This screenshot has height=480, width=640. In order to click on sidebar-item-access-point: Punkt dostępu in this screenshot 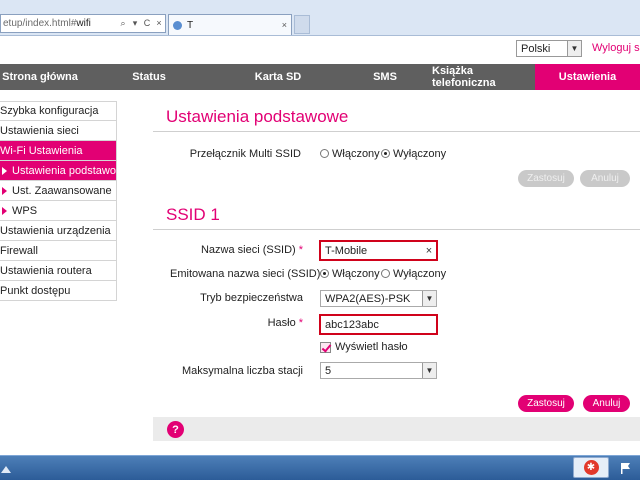, I will do `click(58, 291)`.